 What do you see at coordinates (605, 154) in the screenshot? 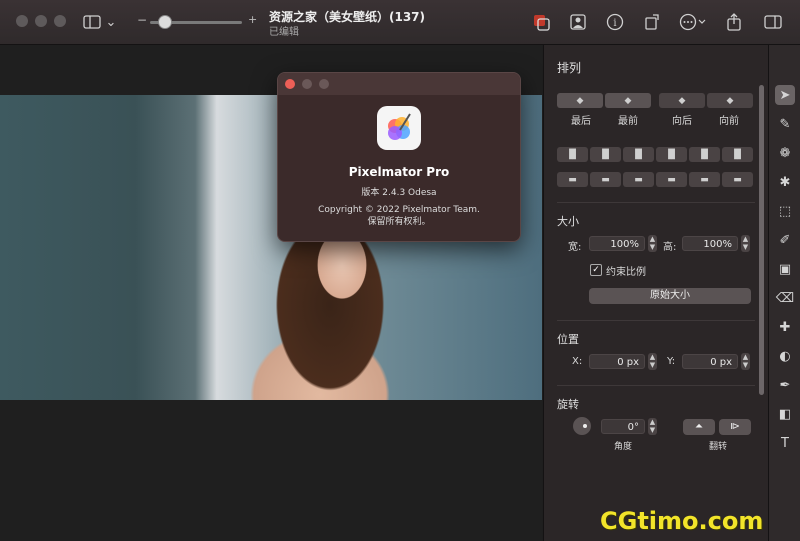
I see `align-center-h-icon: ▐▌` at bounding box center [605, 154].